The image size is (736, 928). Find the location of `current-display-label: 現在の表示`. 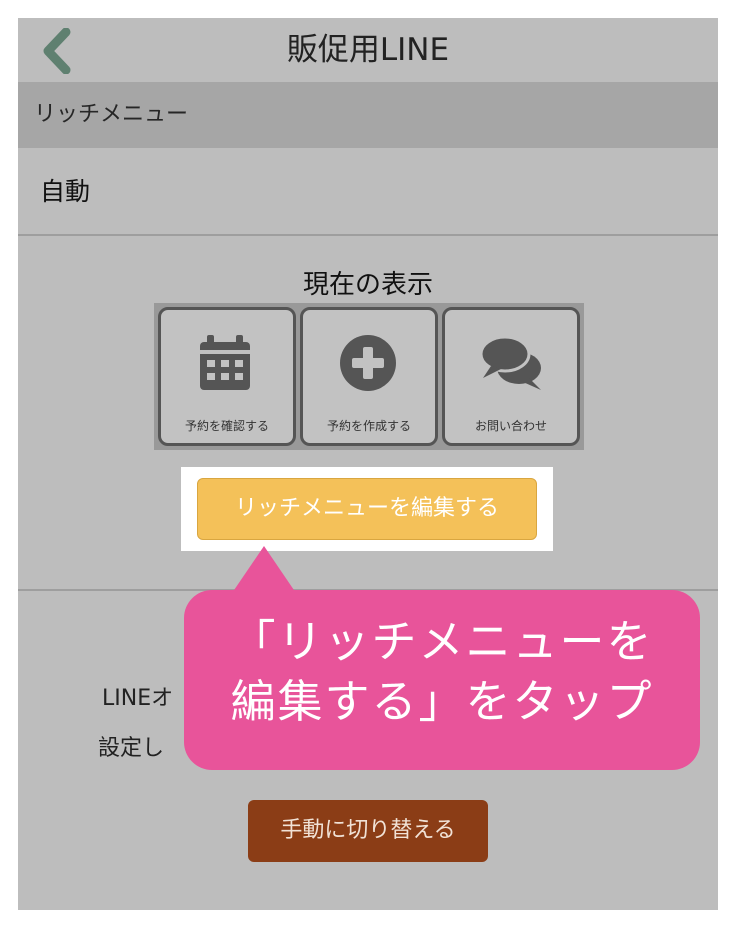

current-display-label: 現在の表示 is located at coordinates (367, 285).